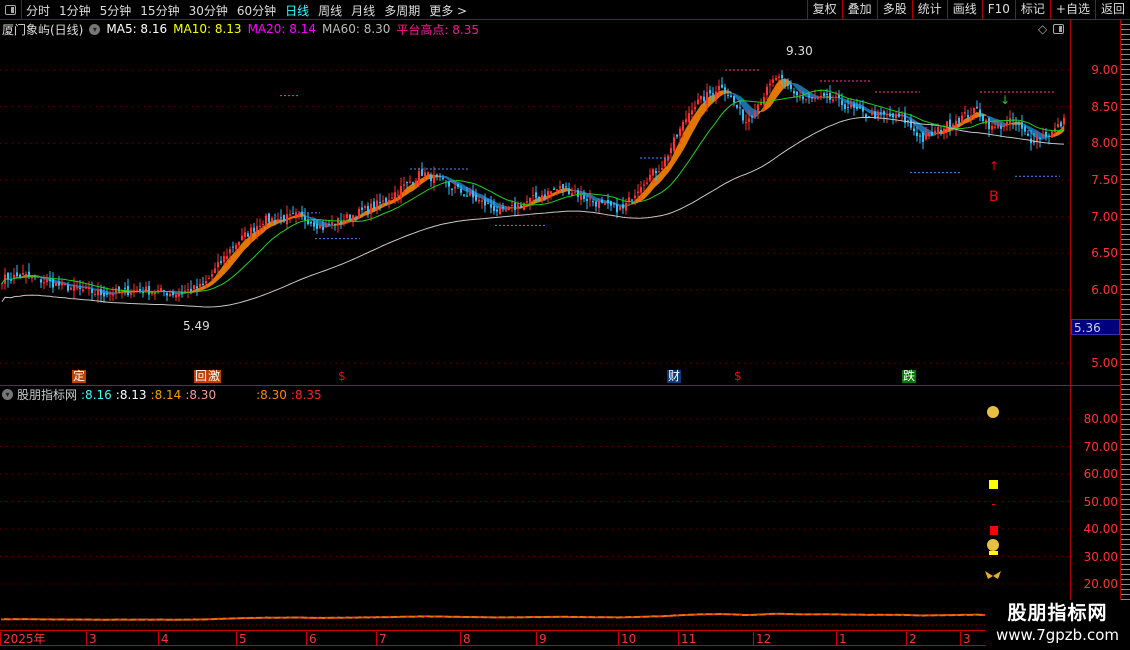 The image size is (1130, 650). Describe the element at coordinates (342, 376) in the screenshot. I see `signal-marker: $` at that location.